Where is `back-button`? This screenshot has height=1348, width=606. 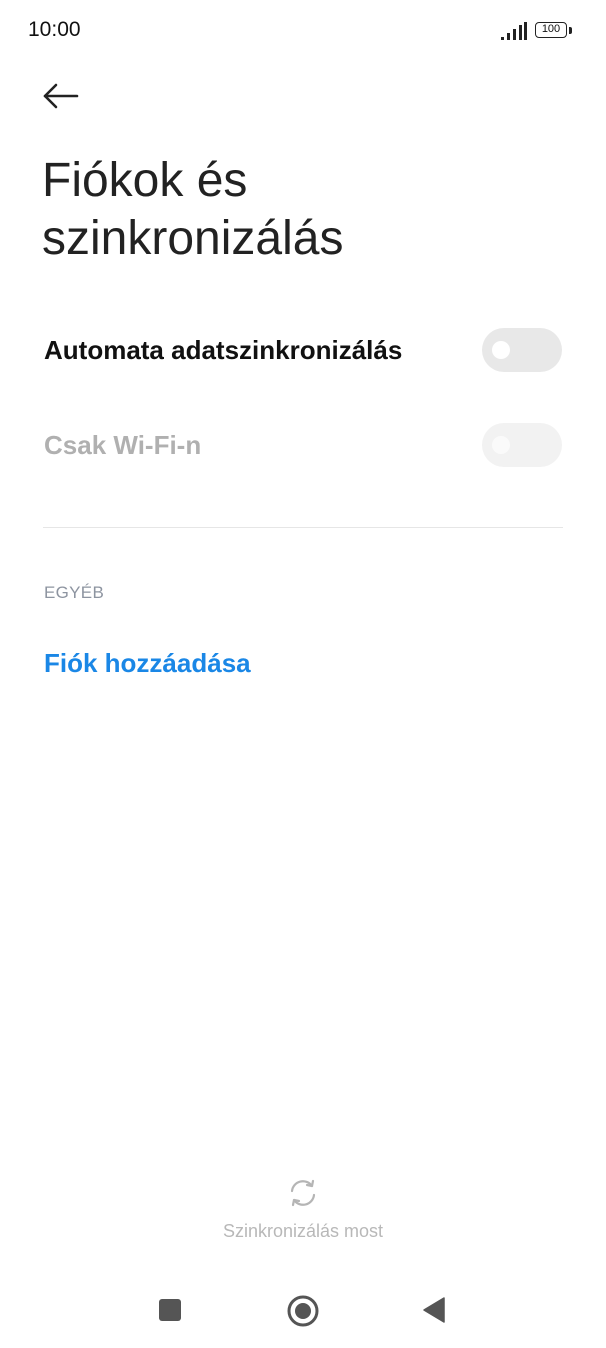
back-button is located at coordinates (61, 96).